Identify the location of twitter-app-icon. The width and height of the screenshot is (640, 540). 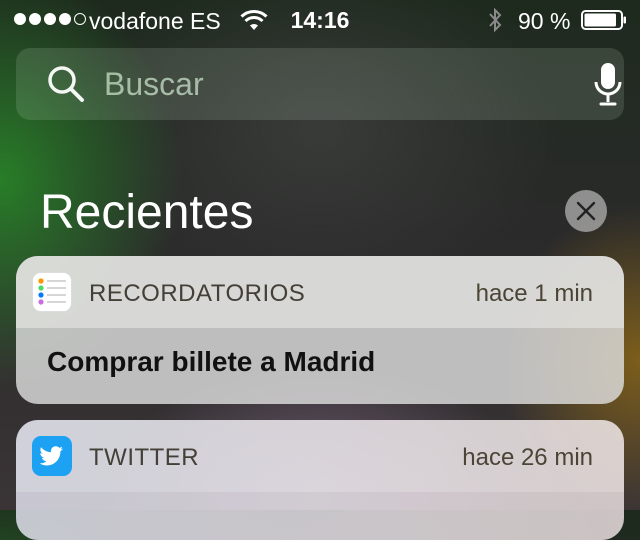
(52, 456).